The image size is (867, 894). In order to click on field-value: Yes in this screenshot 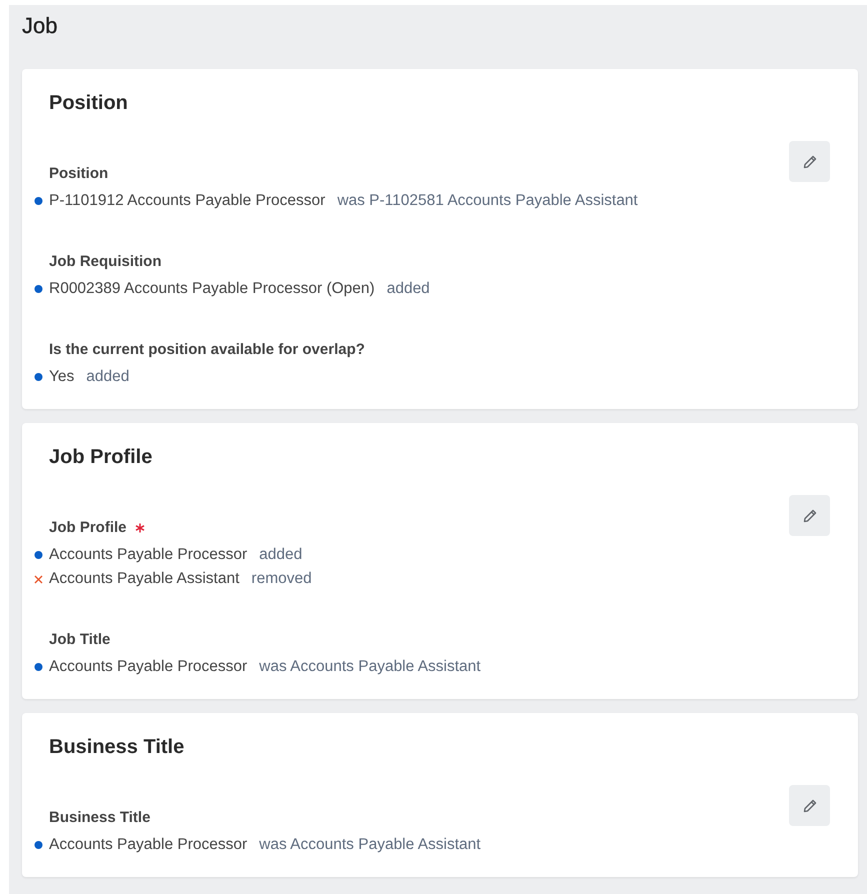, I will do `click(61, 377)`.